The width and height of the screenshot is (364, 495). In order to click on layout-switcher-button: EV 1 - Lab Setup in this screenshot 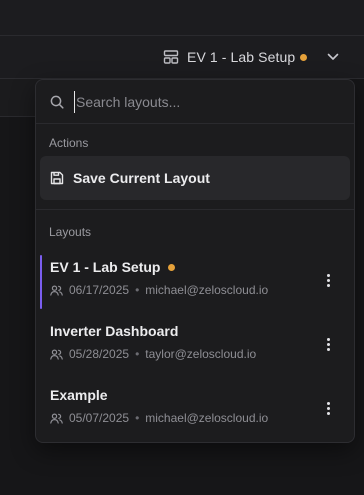, I will do `click(251, 57)`.